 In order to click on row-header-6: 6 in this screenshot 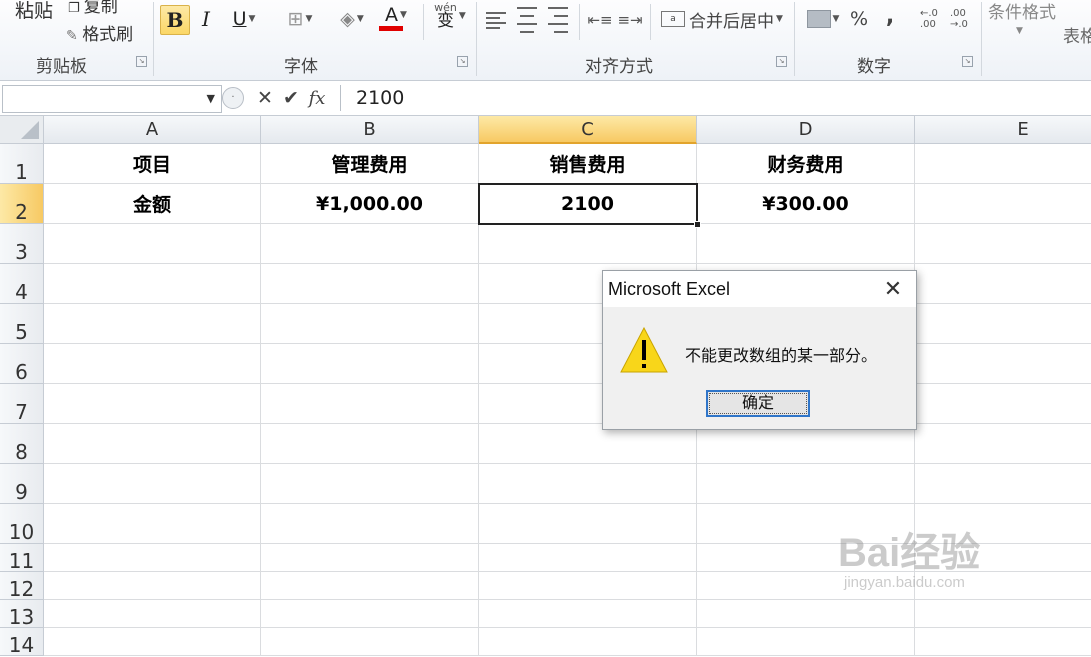, I will do `click(22, 364)`.